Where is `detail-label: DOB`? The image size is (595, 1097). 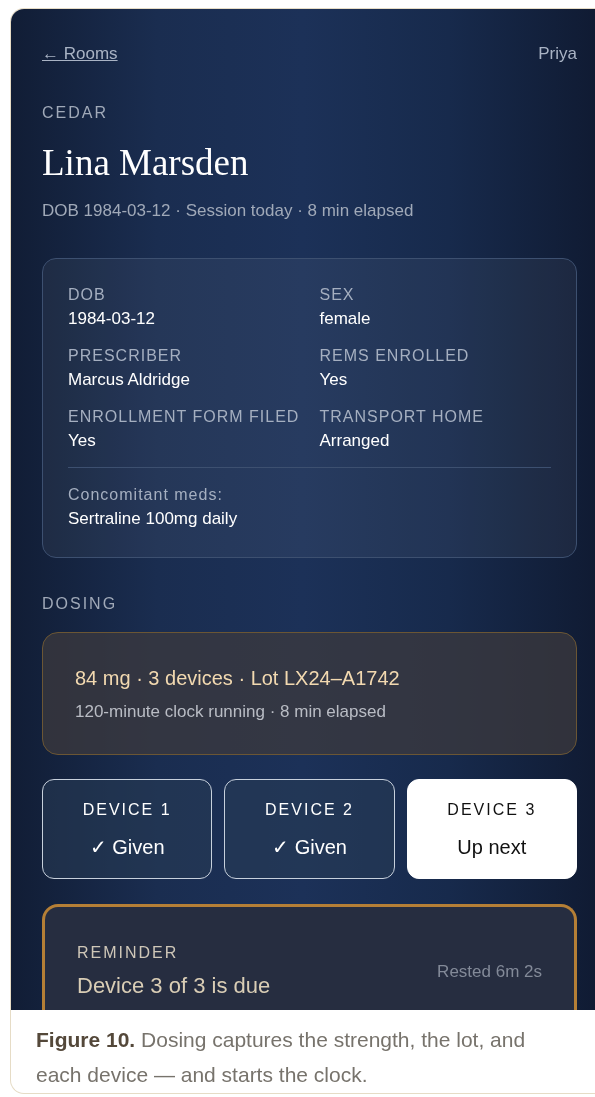 detail-label: DOB is located at coordinates (87, 294).